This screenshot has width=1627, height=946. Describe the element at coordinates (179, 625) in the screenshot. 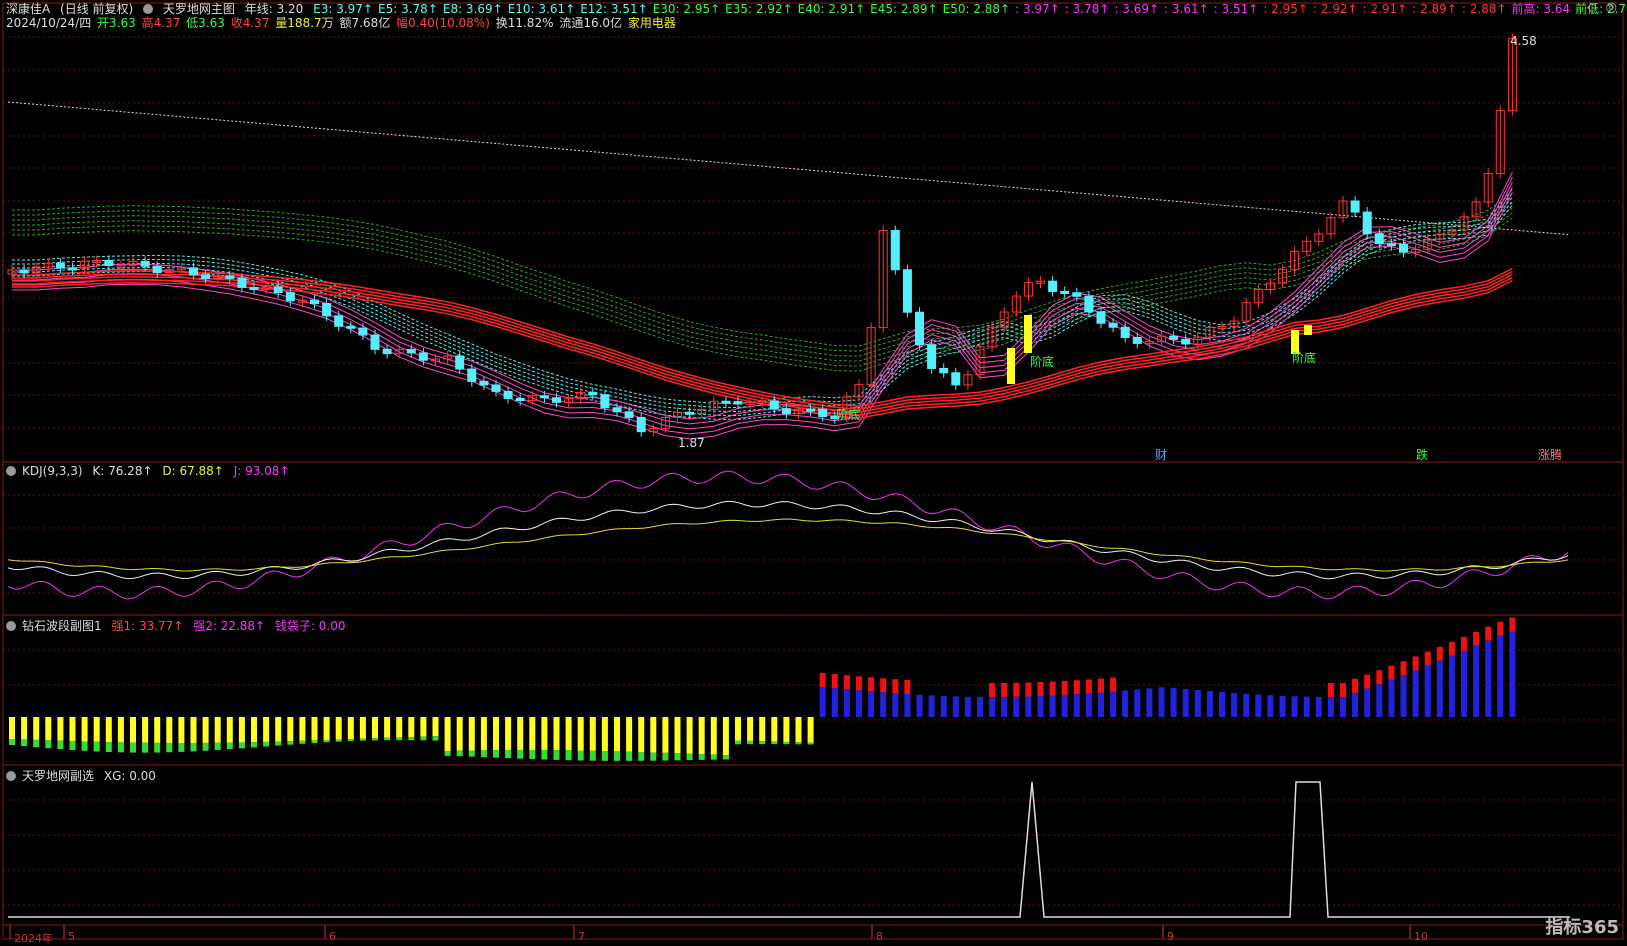

I see `diamond-title-row: 钻石波段副图1 强1: 33.77↑ 强2: 22.88↑ 钱袋子: 0.00` at that location.